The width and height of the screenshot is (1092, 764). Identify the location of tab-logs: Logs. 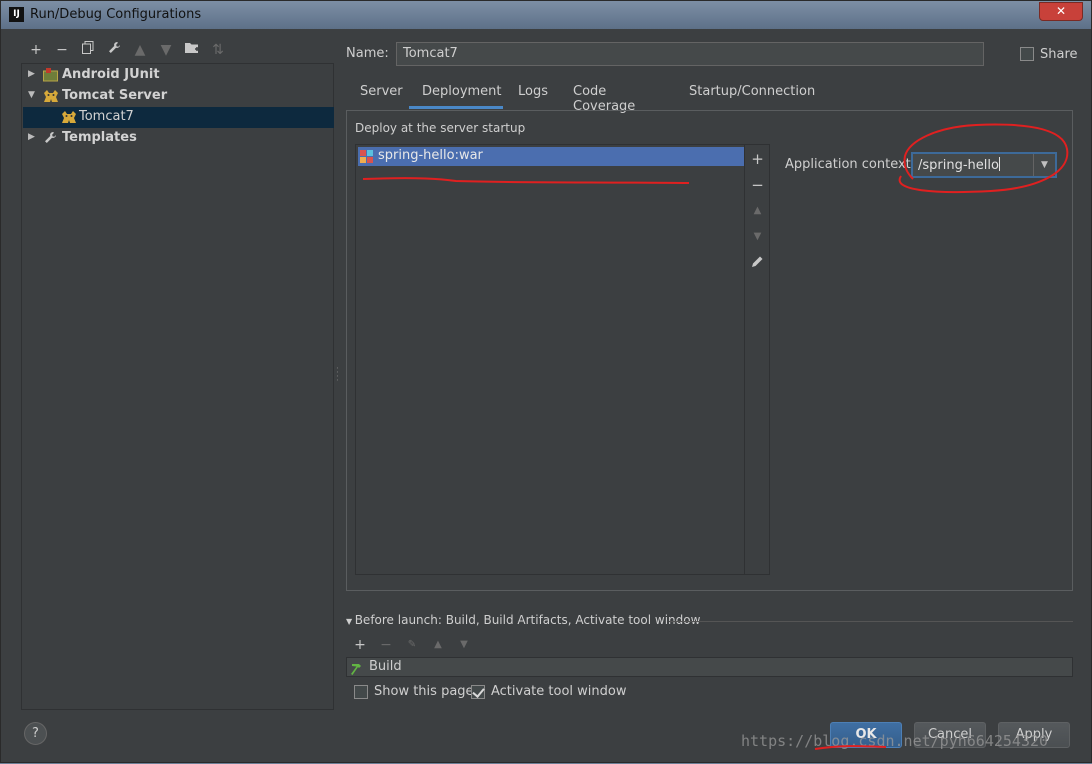
(533, 91).